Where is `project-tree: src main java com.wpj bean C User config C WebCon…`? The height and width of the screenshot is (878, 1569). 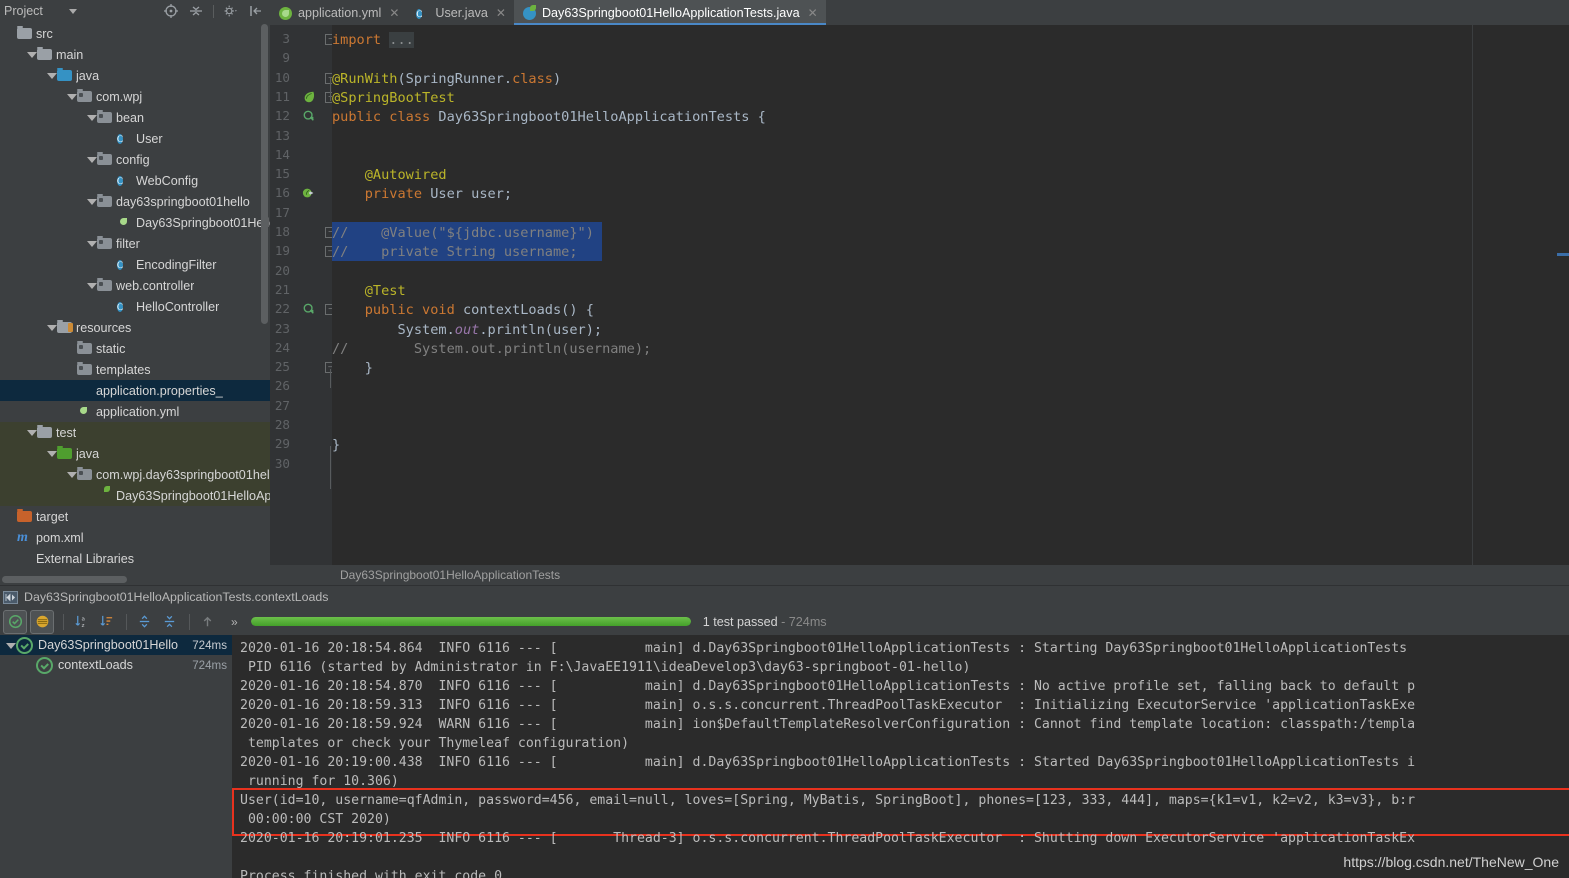
project-tree: src main java com.wpj bean C User config C WebCon… is located at coordinates (135, 303).